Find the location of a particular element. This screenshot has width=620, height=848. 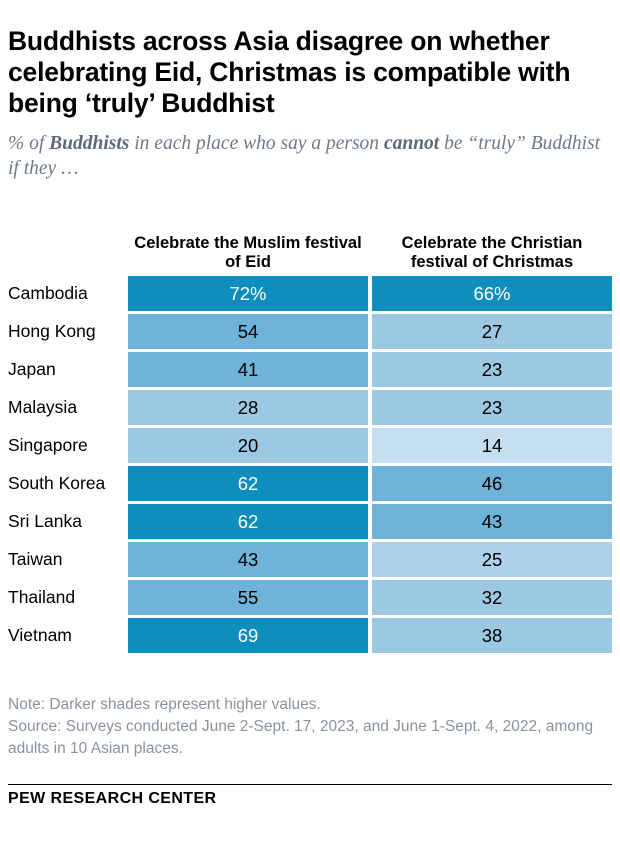

cell-eid: 55 is located at coordinates (248, 597).